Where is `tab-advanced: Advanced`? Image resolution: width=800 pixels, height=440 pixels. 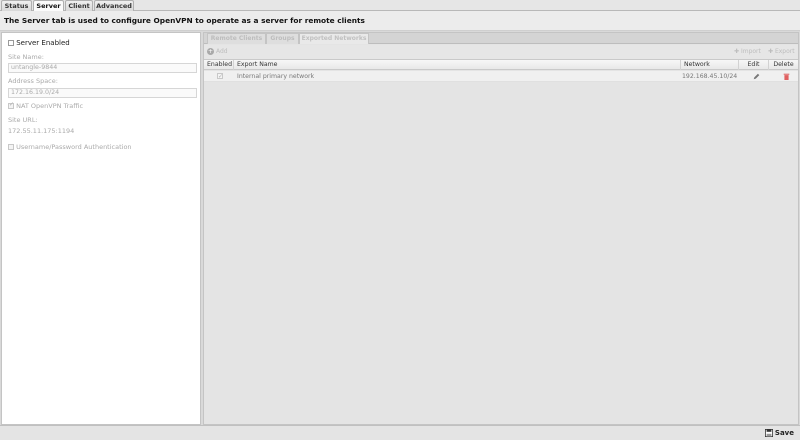 tab-advanced: Advanced is located at coordinates (114, 5).